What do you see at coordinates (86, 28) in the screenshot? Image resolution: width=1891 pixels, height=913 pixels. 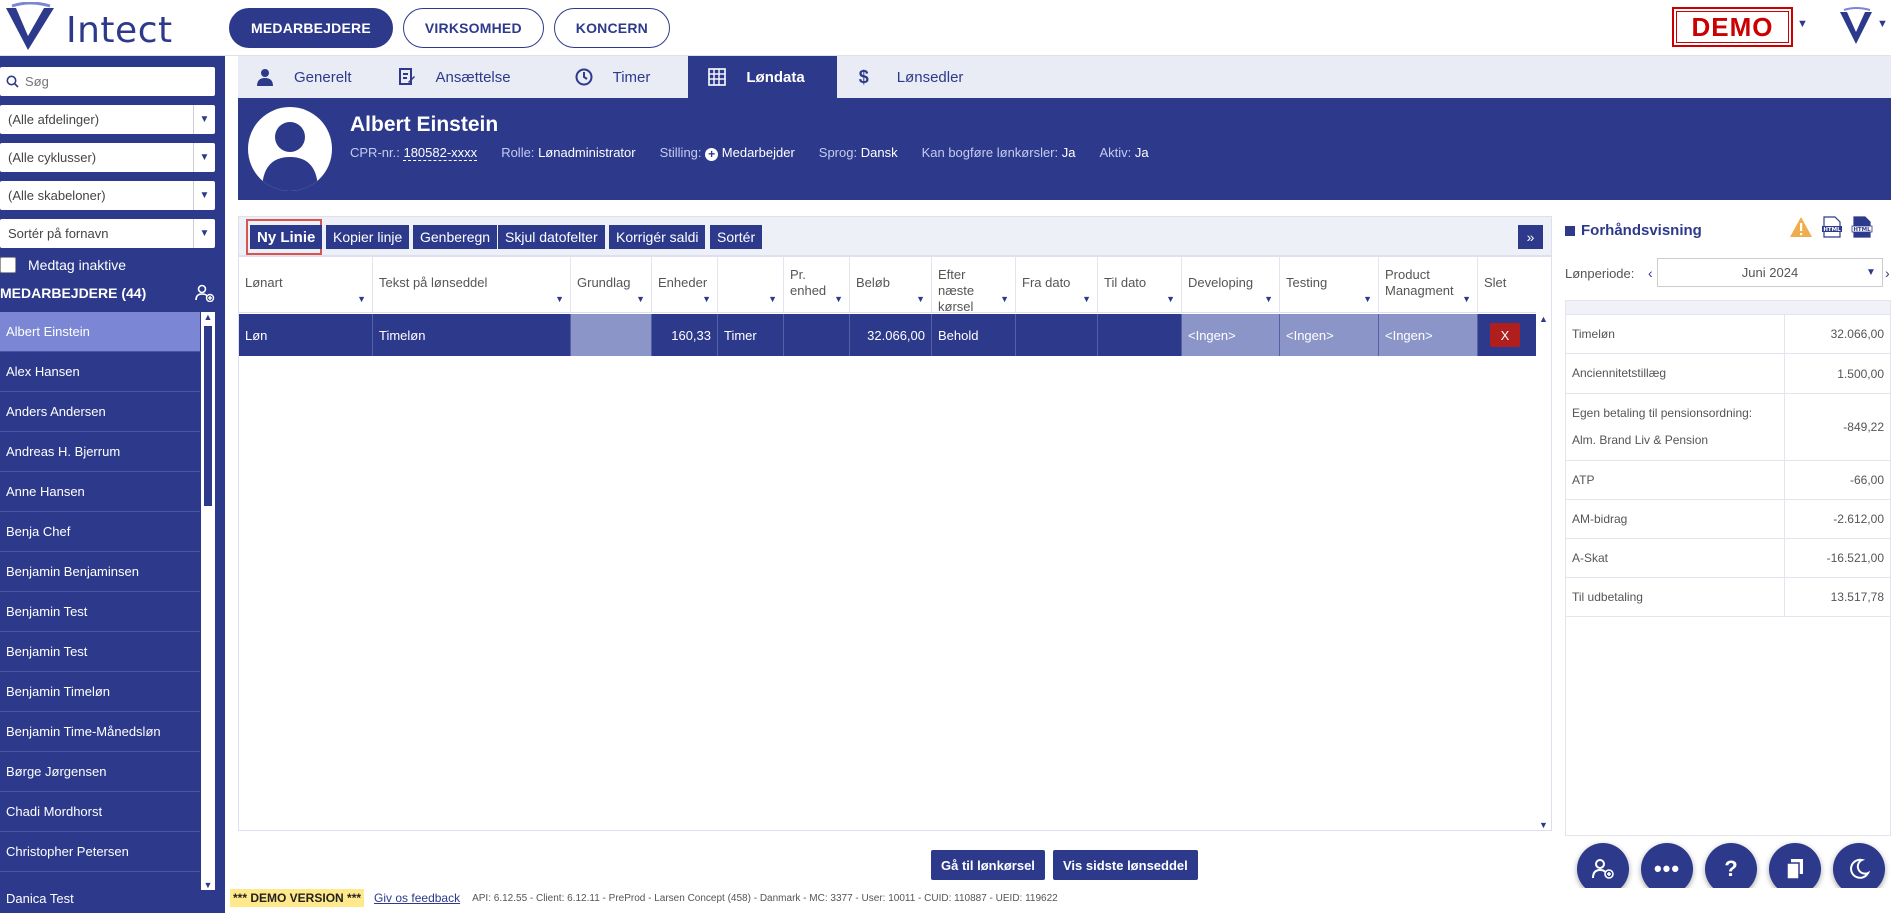 I see `intect-logo: Intect` at bounding box center [86, 28].